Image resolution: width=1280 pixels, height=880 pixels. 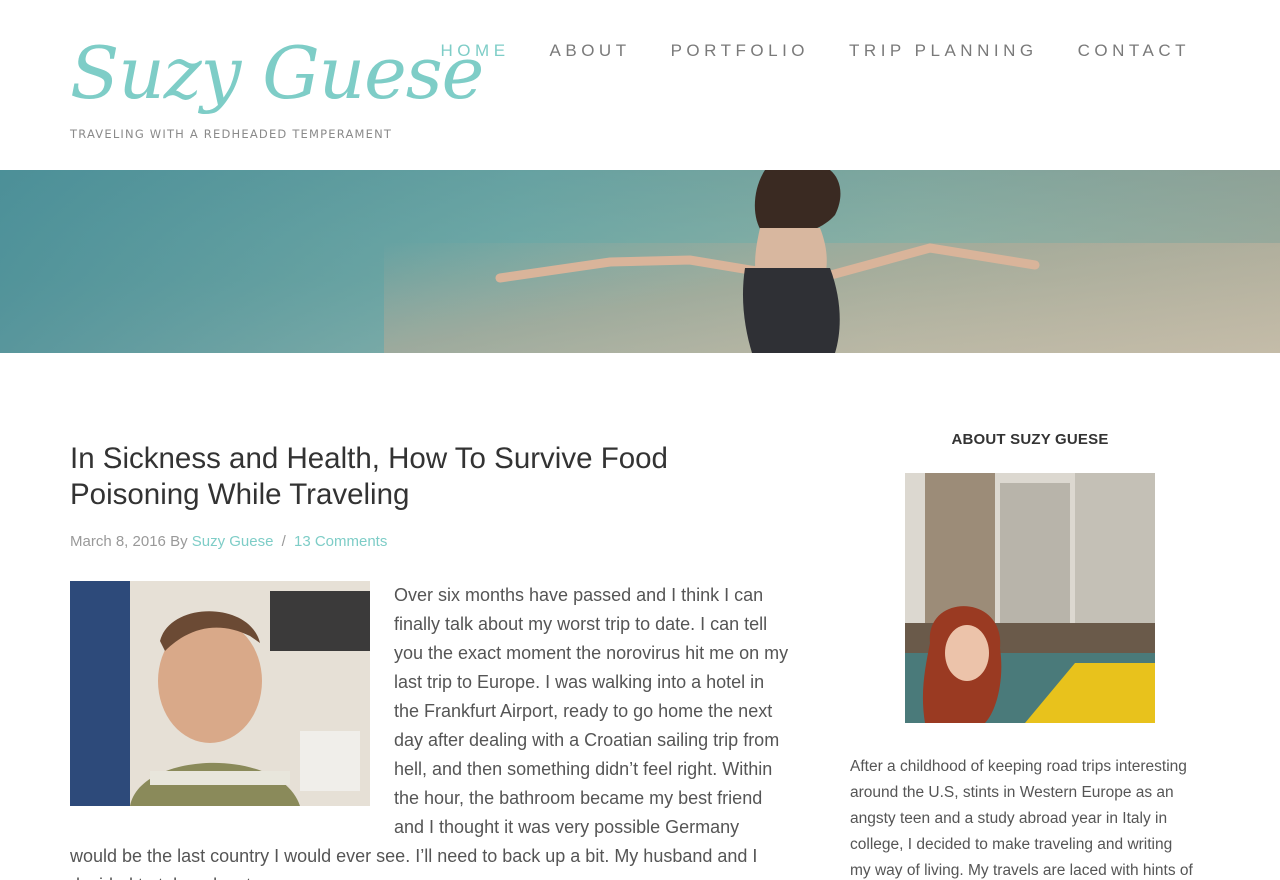 What do you see at coordinates (475, 51) in the screenshot?
I see `nav-item-home: HOME` at bounding box center [475, 51].